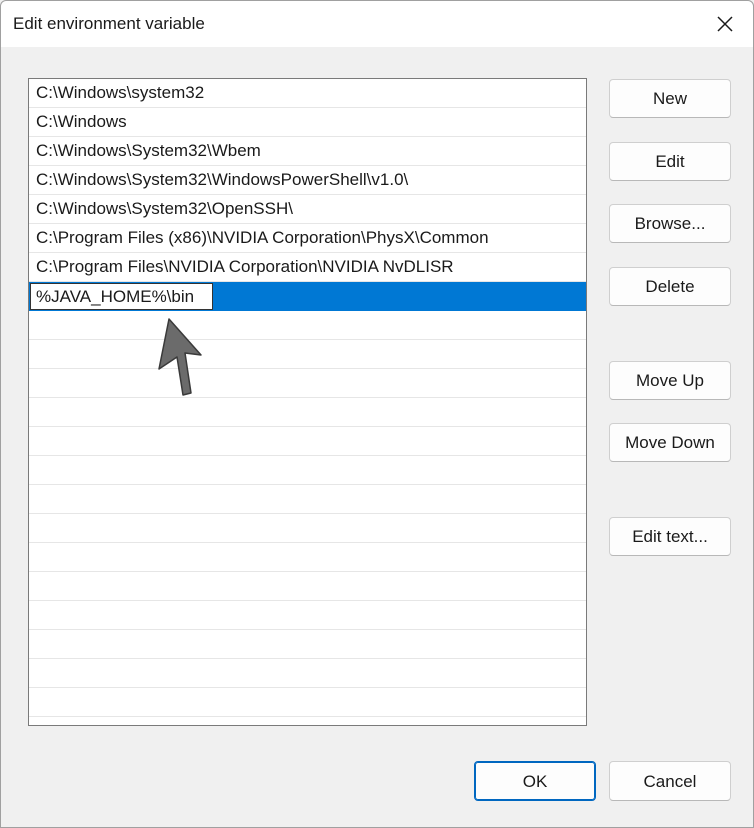 The height and width of the screenshot is (828, 754). Describe the element at coordinates (109, 23) in the screenshot. I see `window-title: Edit environment variable` at that location.